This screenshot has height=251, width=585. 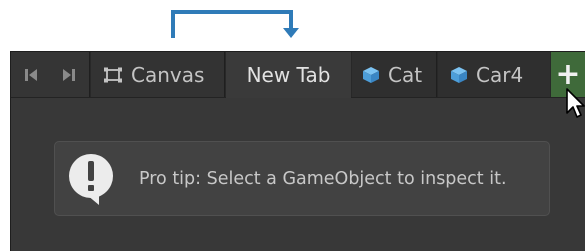 I want to click on step-forward-button, so click(x=69, y=74).